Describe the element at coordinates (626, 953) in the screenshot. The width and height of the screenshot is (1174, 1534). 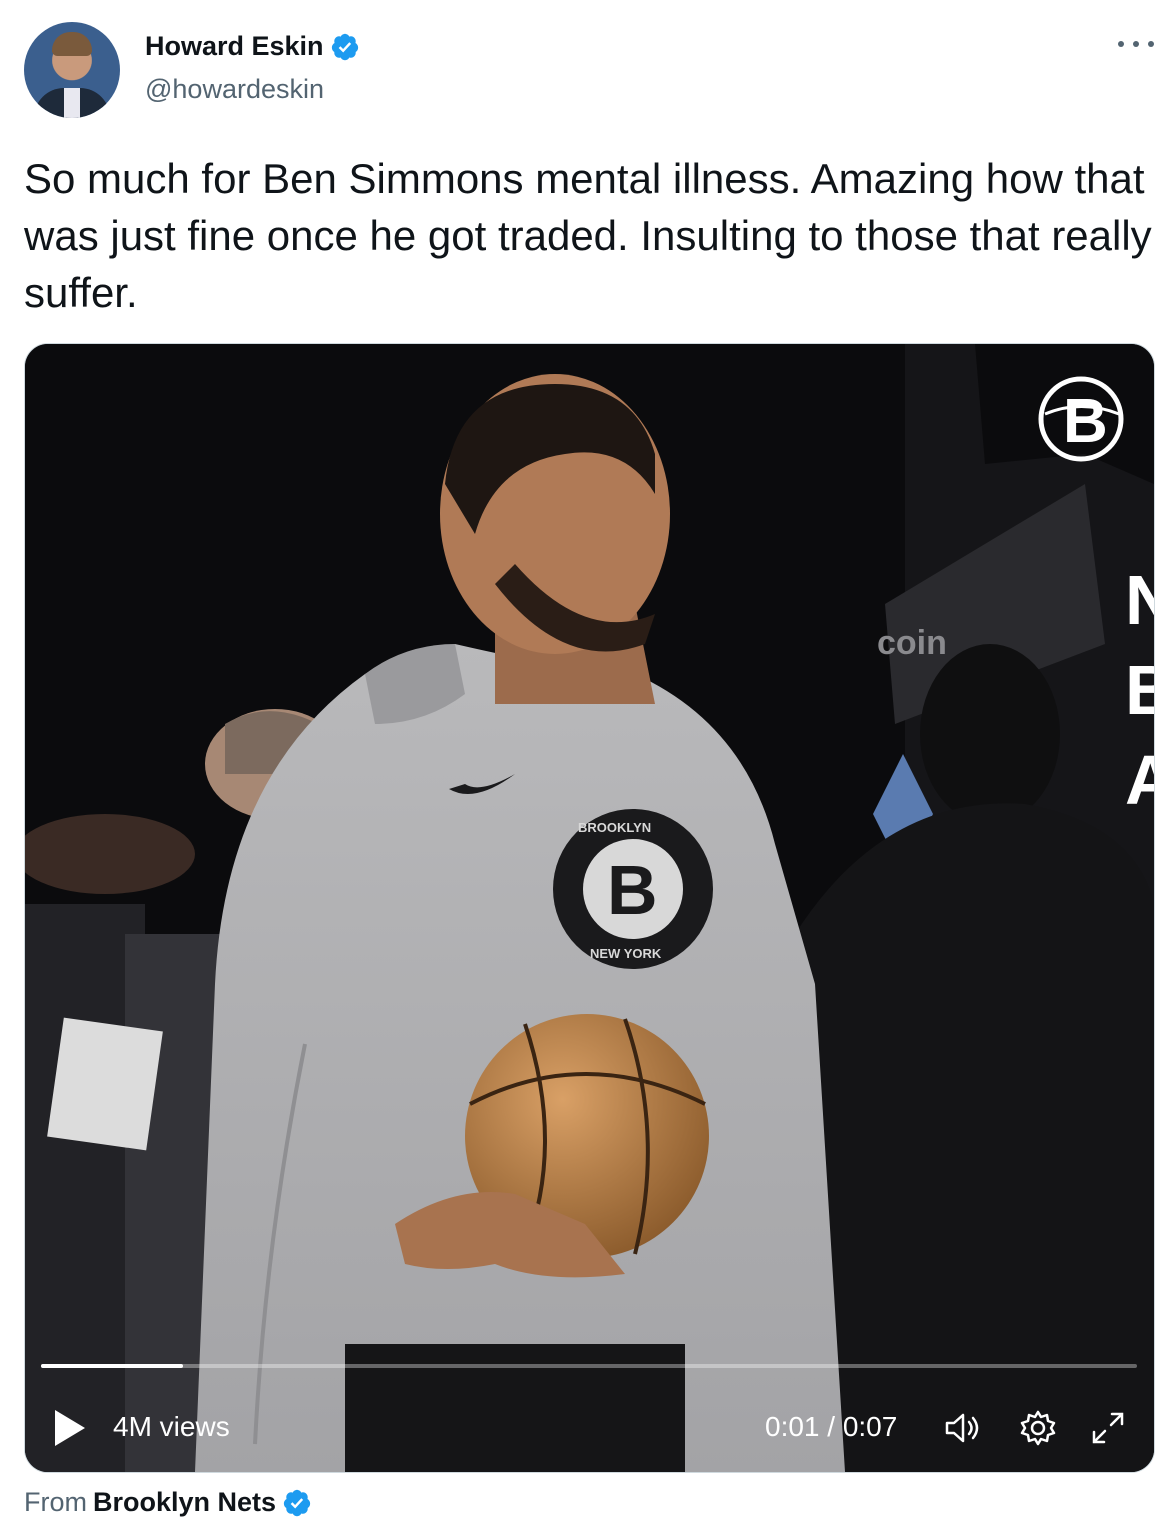
I see `shirt-logo-bottom: NEW YORK` at that location.